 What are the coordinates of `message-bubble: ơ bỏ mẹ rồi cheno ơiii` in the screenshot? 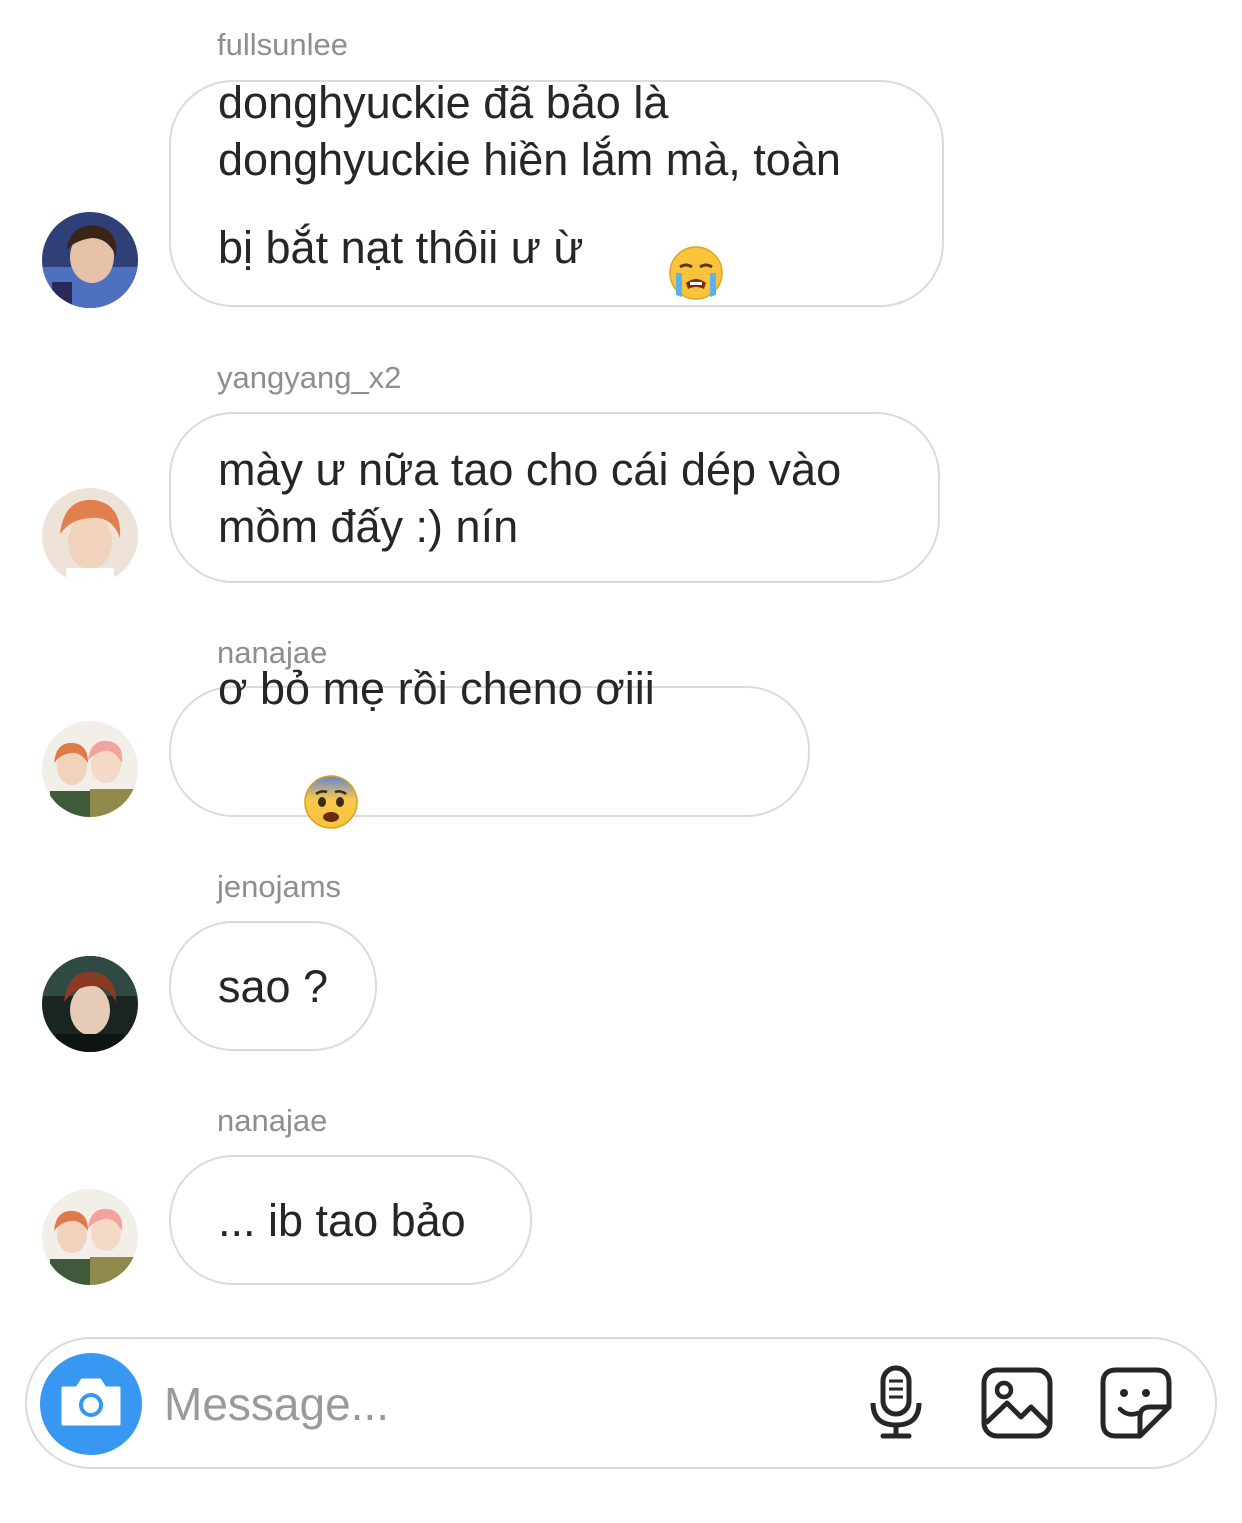 It's located at (489, 746).